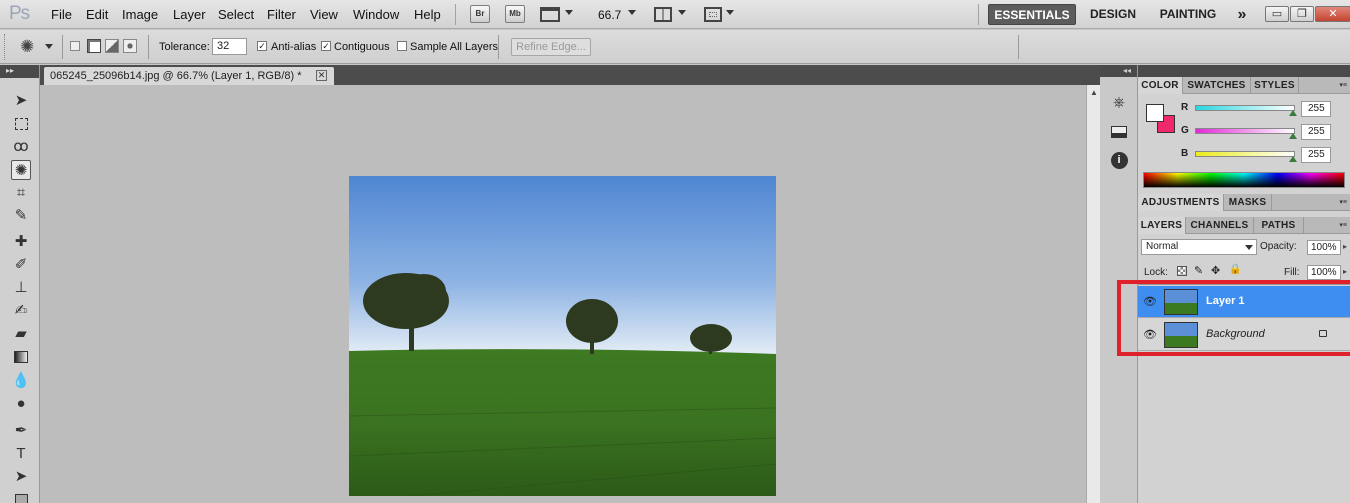  Describe the element at coordinates (21, 311) in the screenshot. I see `history-brush-tool-icon: ✍` at that location.